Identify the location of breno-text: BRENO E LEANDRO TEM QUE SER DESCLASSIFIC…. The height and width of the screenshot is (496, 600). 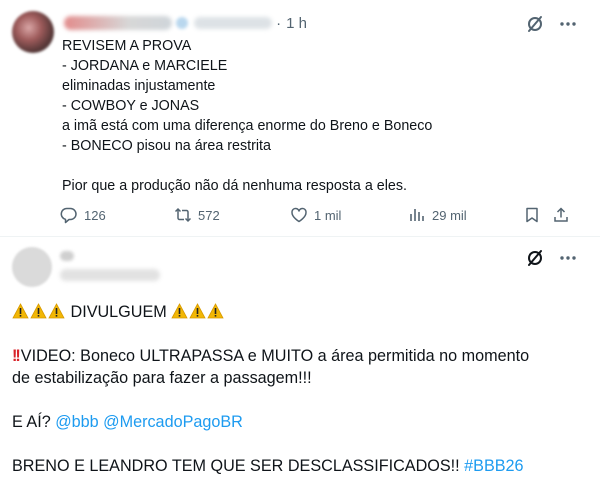
(236, 466).